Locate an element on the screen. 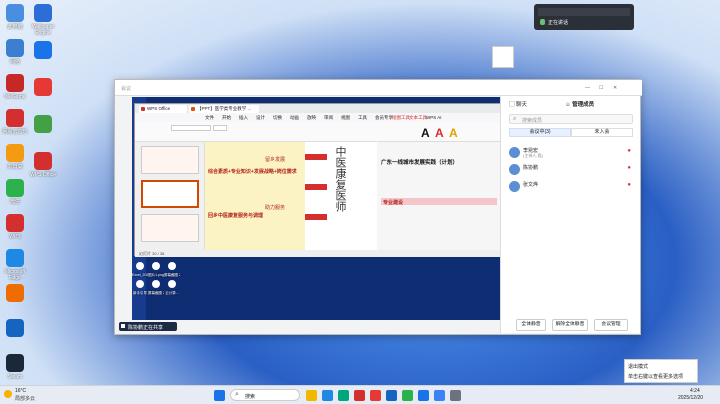 This screenshot has height=404, width=720. close-icon: ✕ is located at coordinates (615, 88).